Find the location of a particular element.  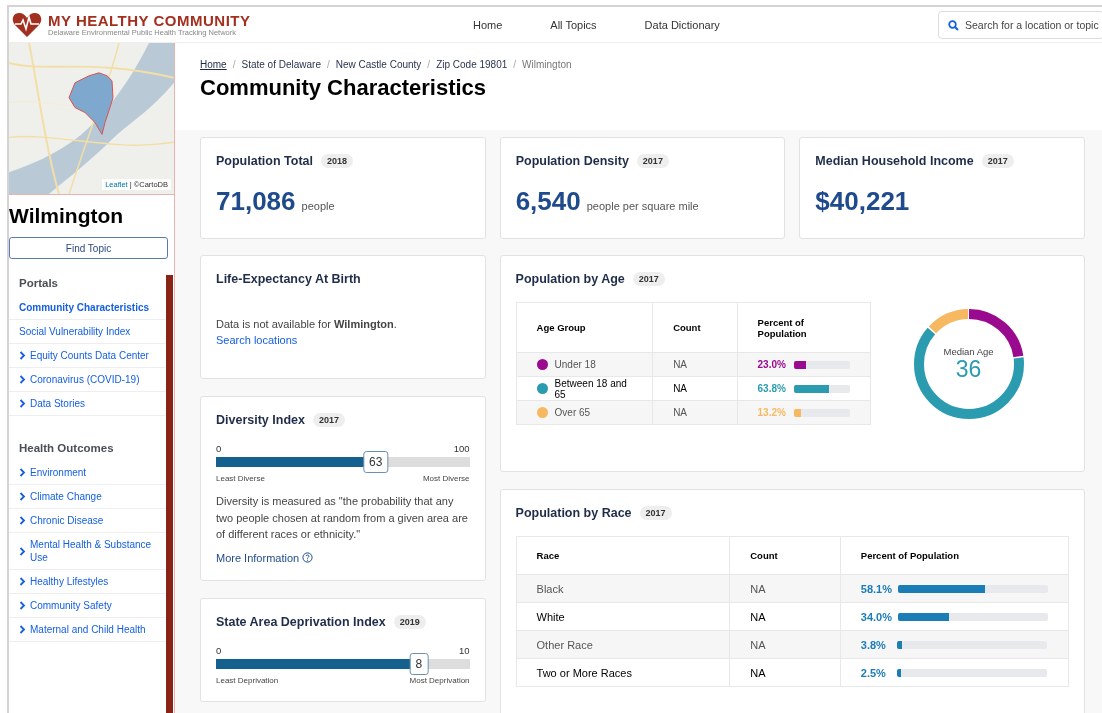

value-marker: 8 is located at coordinates (419, 663).